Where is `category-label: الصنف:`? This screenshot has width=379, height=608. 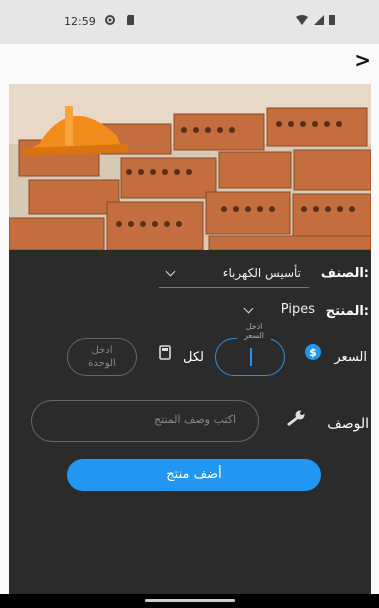 category-label: الصنف: is located at coordinates (344, 273).